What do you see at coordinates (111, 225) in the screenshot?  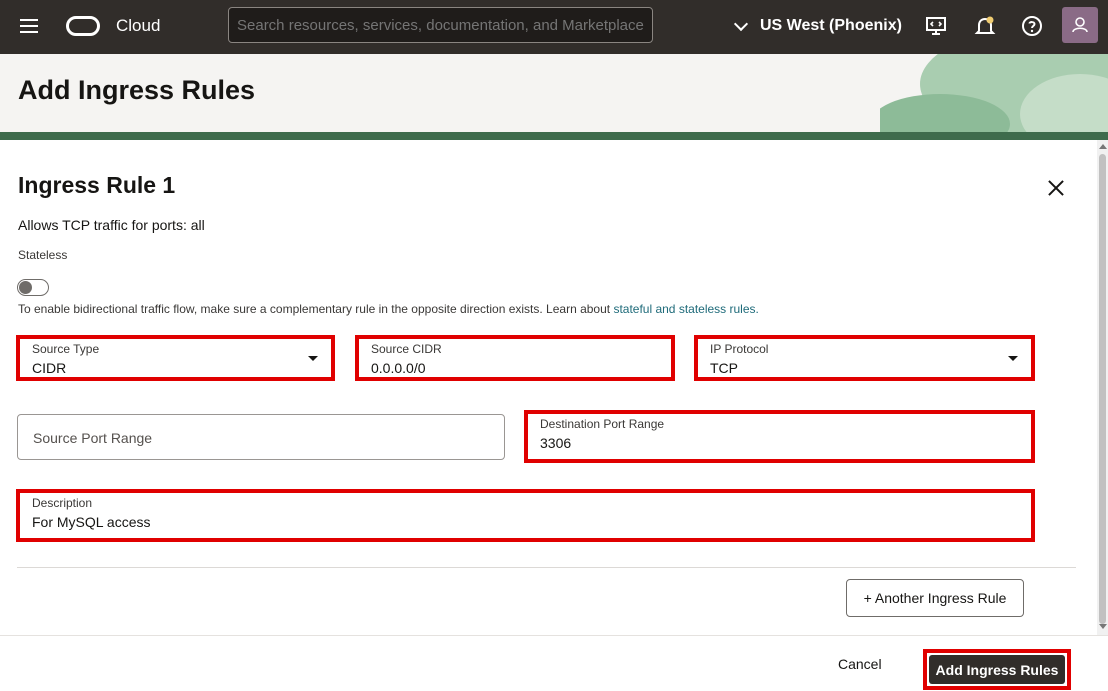 I see `rule-summary: Allows TCP traffic for ports: all` at bounding box center [111, 225].